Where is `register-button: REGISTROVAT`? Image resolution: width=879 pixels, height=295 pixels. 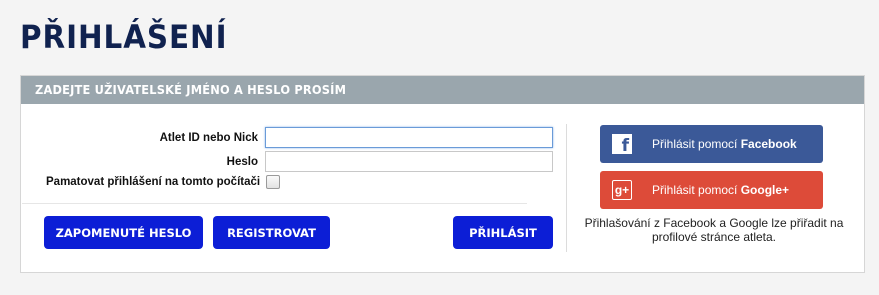
register-button: REGISTROVAT is located at coordinates (271, 232).